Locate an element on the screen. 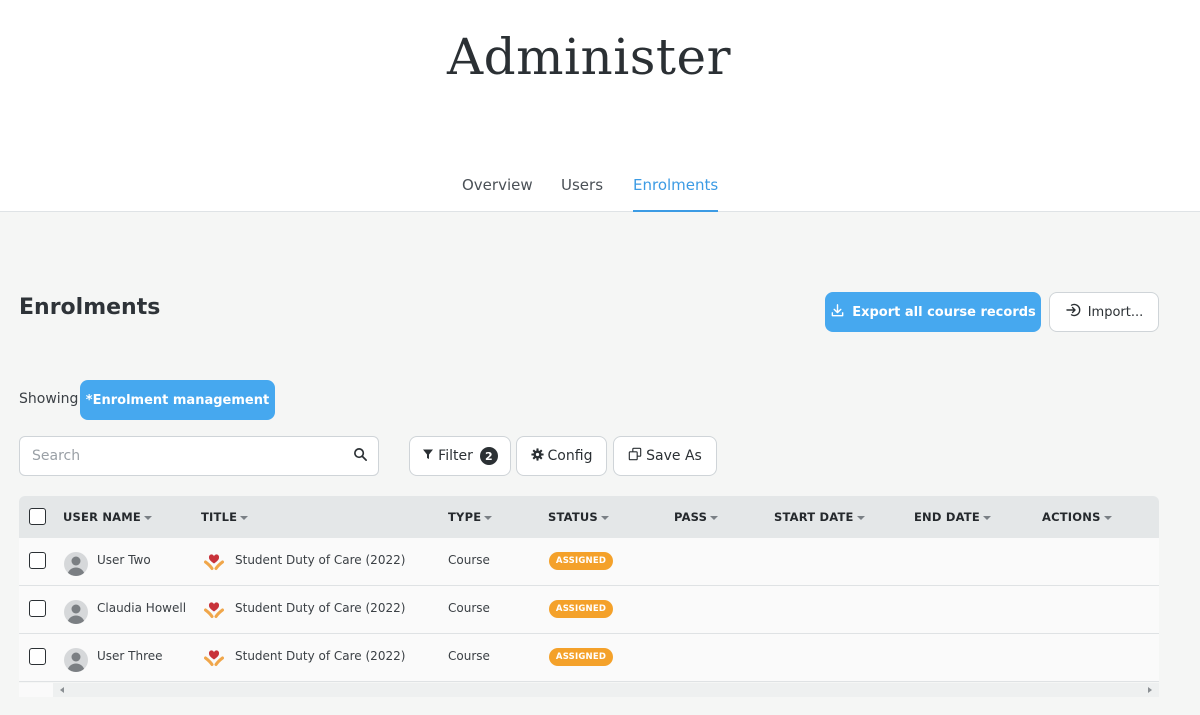 Image resolution: width=1200 pixels, height=715 pixels. tab-users: Users is located at coordinates (582, 194).